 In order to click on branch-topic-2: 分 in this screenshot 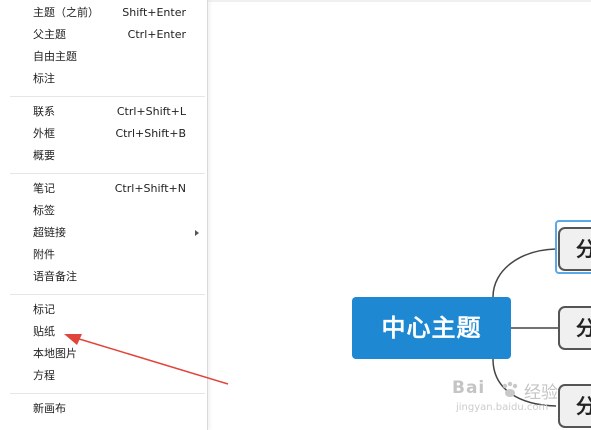, I will do `click(574, 328)`.